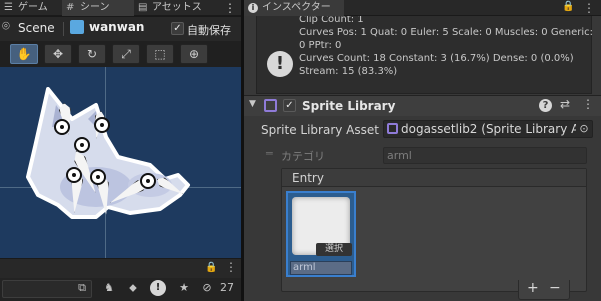 The image size is (601, 301). I want to click on tab-game: ☰ ゲーム, so click(31, 8).